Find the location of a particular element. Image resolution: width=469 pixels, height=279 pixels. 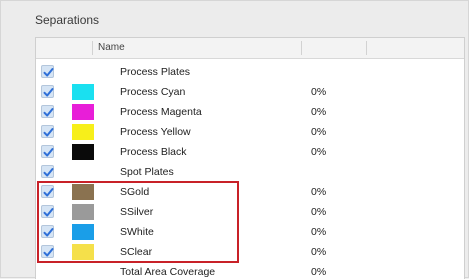

spot-colors-highlight-box is located at coordinates (138, 222).